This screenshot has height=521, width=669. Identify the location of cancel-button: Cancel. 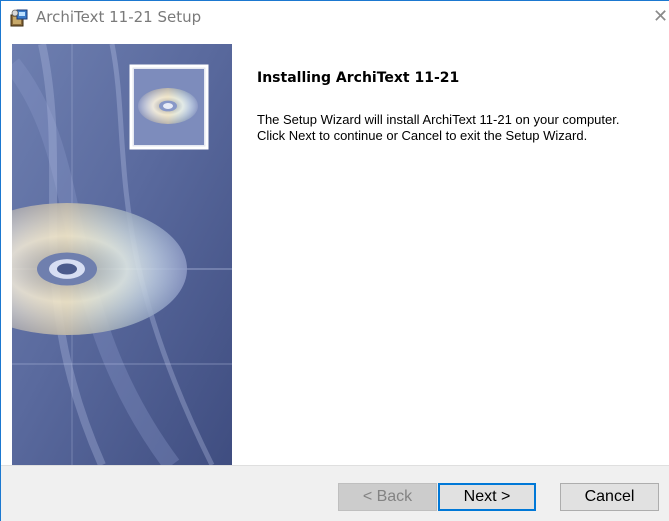
(609, 497).